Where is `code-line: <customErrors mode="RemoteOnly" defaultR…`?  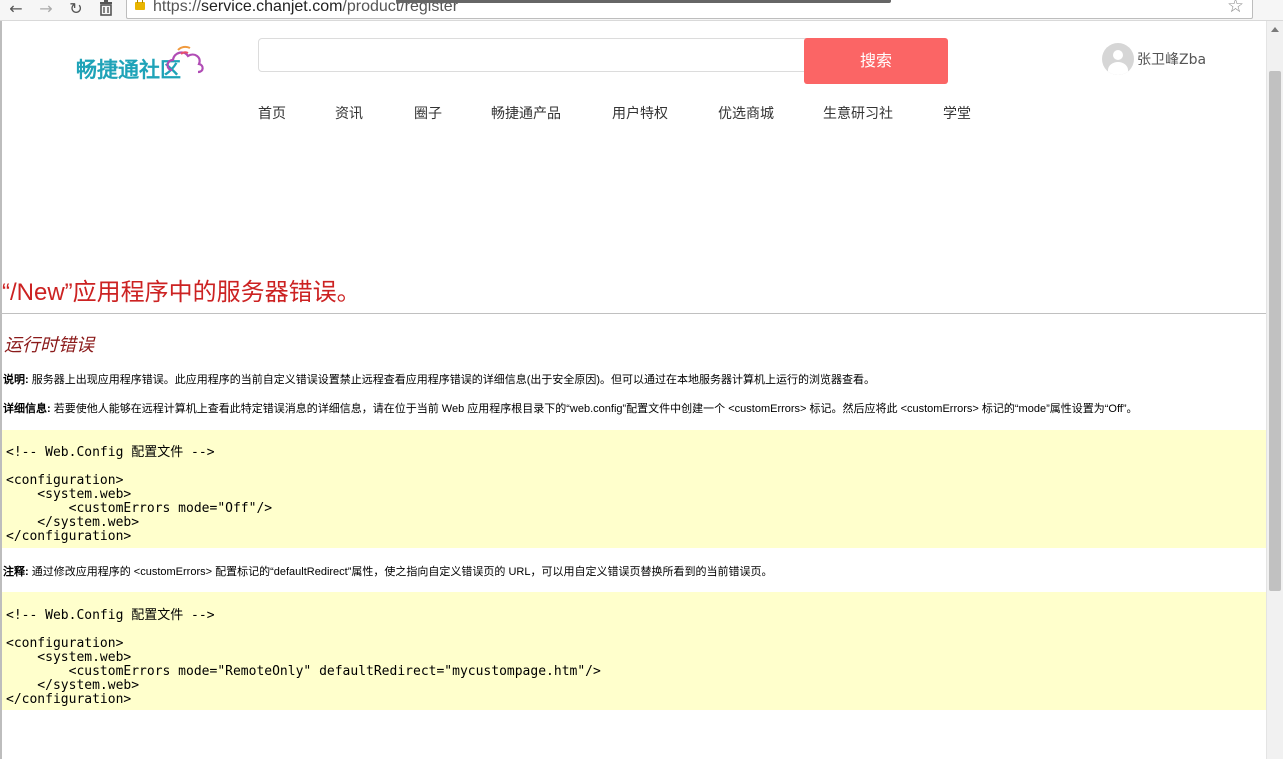
code-line: <customErrors mode="RemoteOnly" defaultR… is located at coordinates (303, 671).